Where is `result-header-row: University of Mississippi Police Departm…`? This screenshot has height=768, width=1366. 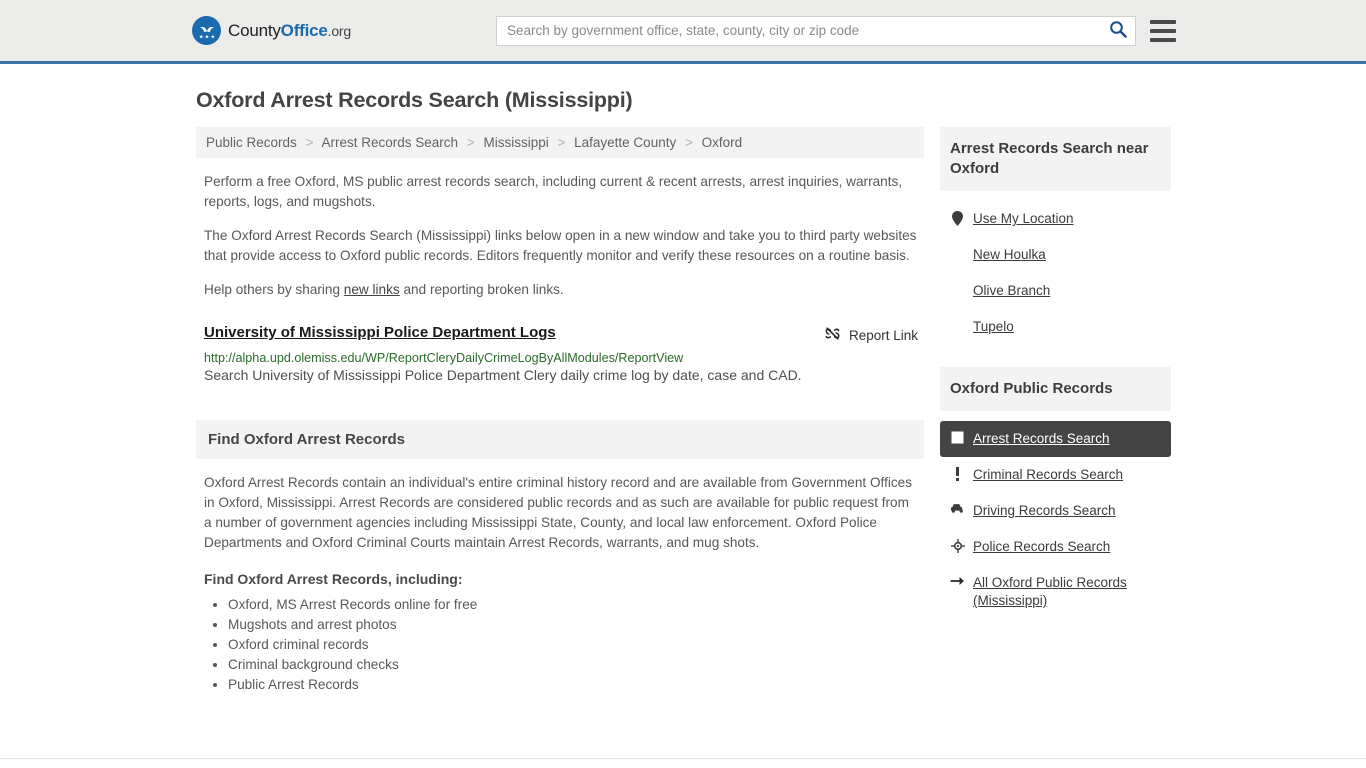 result-header-row: University of Mississippi Police Departm… is located at coordinates (561, 334).